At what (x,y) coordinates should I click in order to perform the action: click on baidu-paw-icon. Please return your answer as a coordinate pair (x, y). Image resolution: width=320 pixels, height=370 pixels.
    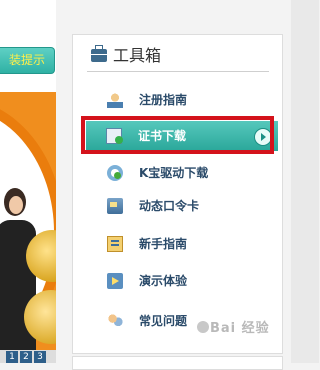
    Looking at the image, I should click on (203, 327).